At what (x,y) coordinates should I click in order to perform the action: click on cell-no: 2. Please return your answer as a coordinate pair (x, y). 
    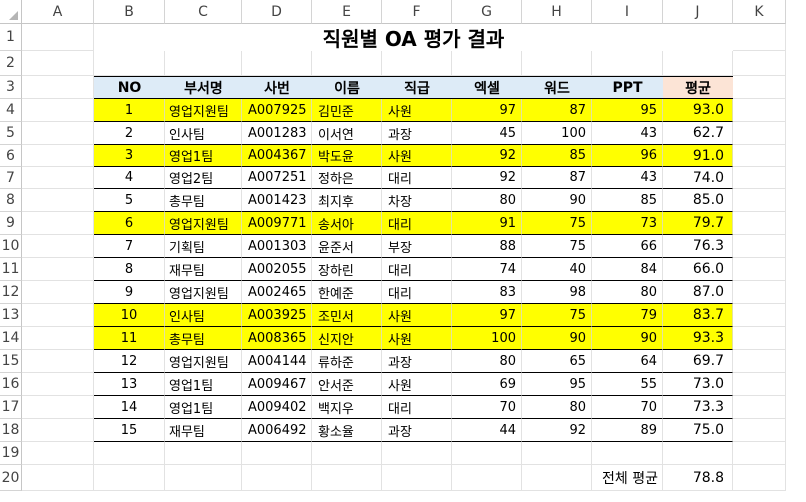
    Looking at the image, I should click on (129, 133).